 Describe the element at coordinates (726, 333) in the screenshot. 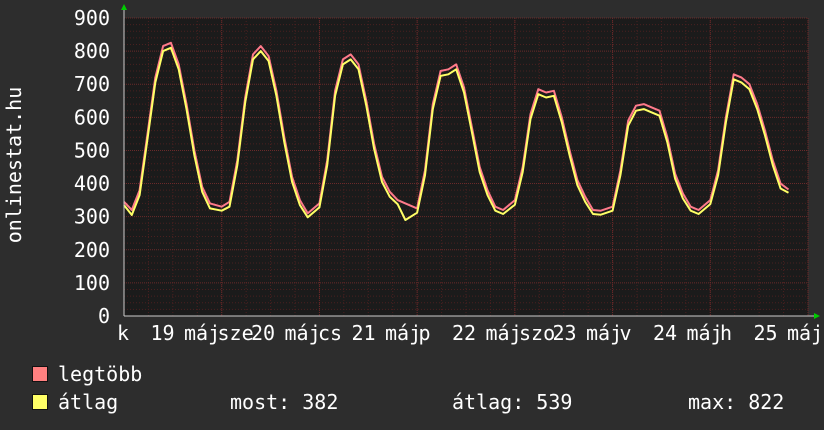

I see `x-tick-label: h` at that location.